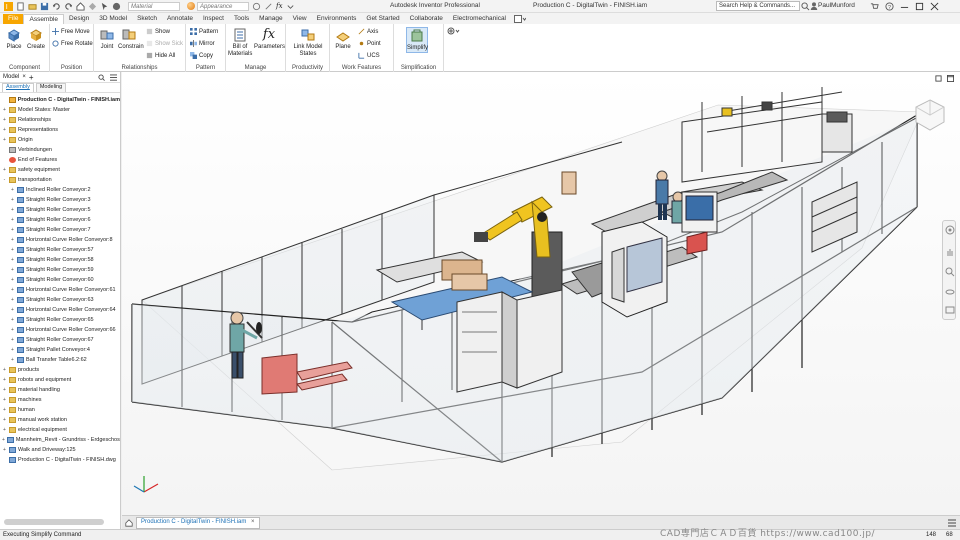 The width and height of the screenshot is (960, 540). What do you see at coordinates (24, 77) in the screenshot?
I see `close-browser-icon: ×` at bounding box center [24, 77].